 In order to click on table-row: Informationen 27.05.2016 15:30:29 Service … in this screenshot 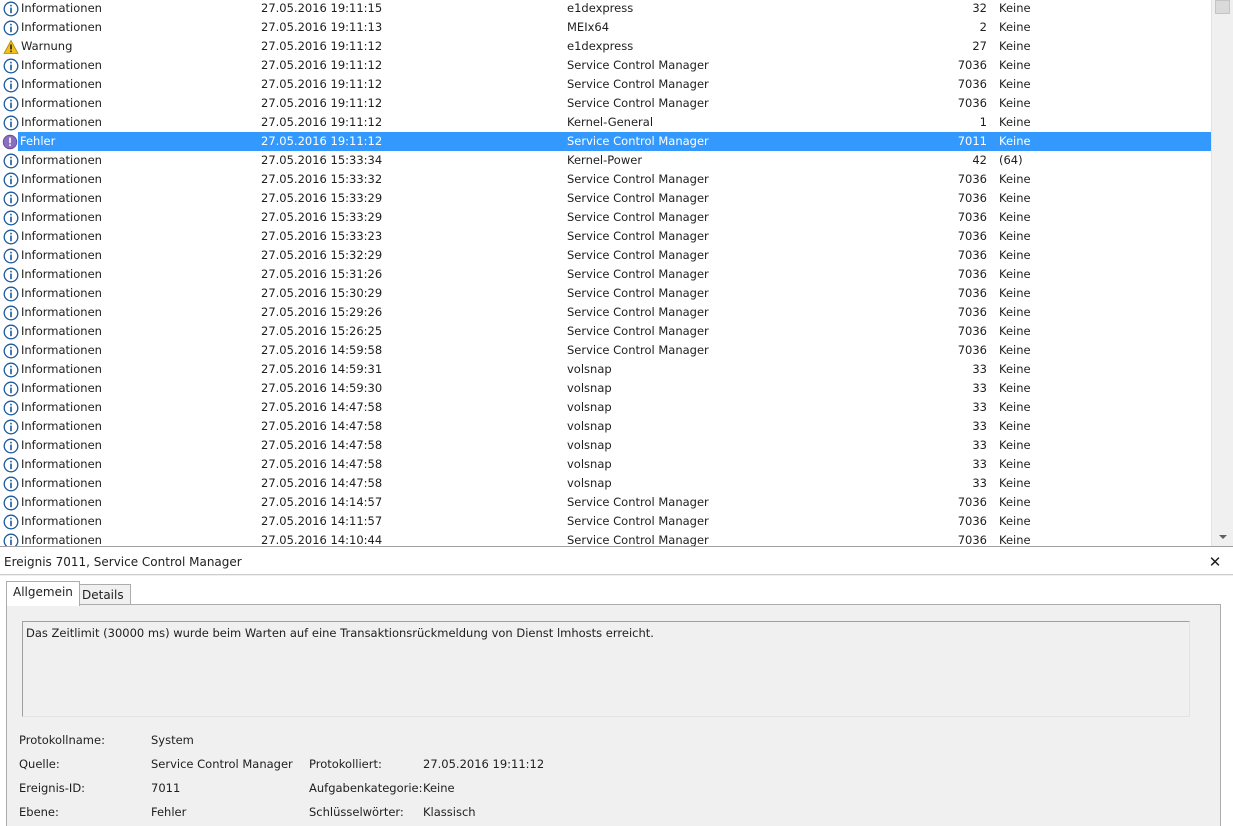, I will do `click(605, 293)`.